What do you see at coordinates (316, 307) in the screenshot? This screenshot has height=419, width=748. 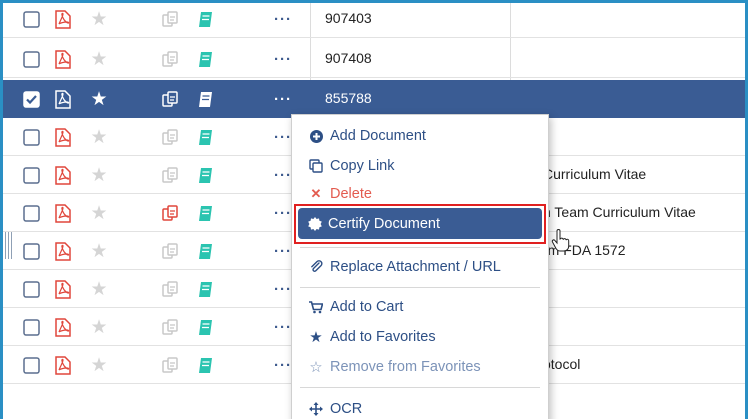 I see `cart-icon` at bounding box center [316, 307].